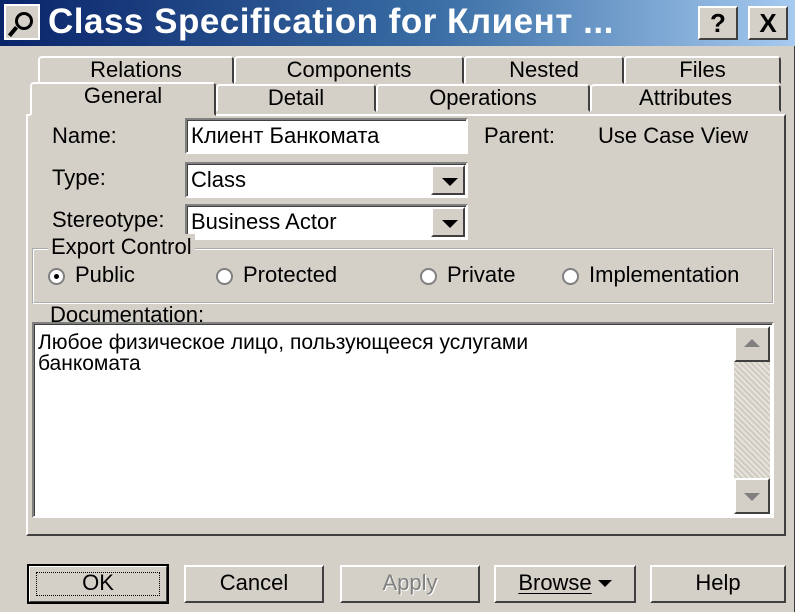  I want to click on type-select: Class, so click(326, 180).